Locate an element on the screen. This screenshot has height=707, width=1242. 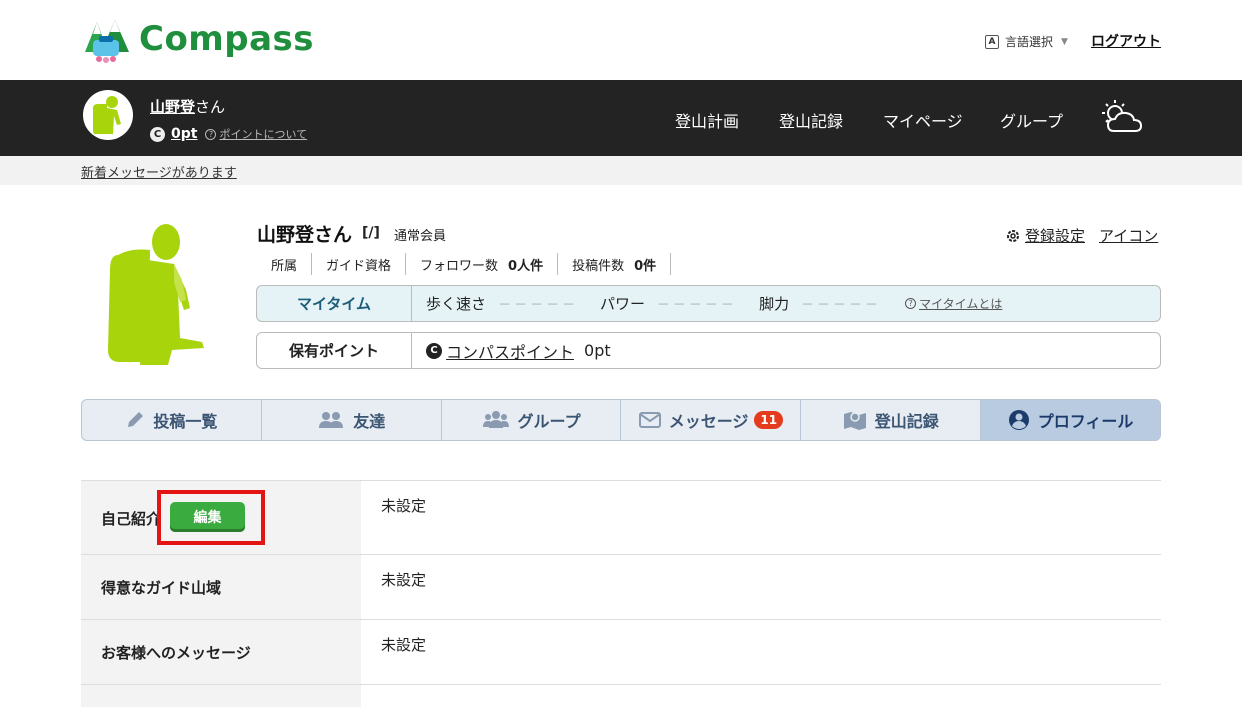
map-icon is located at coordinates (854, 421).